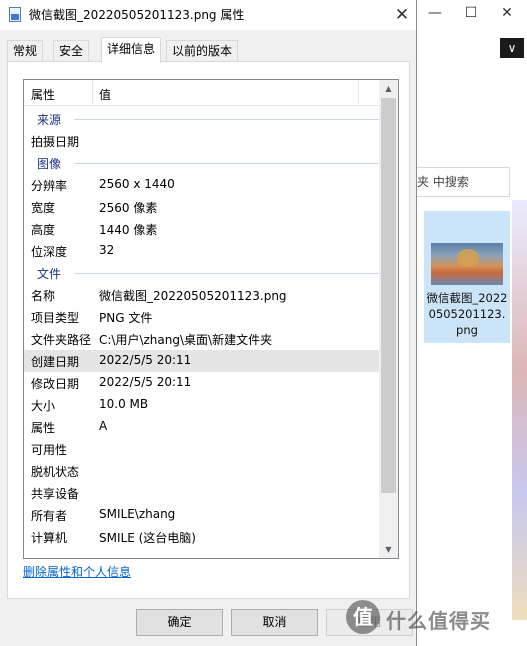 The height and width of the screenshot is (646, 527). What do you see at coordinates (55, 362) in the screenshot?
I see `property-name: 创建日期` at bounding box center [55, 362].